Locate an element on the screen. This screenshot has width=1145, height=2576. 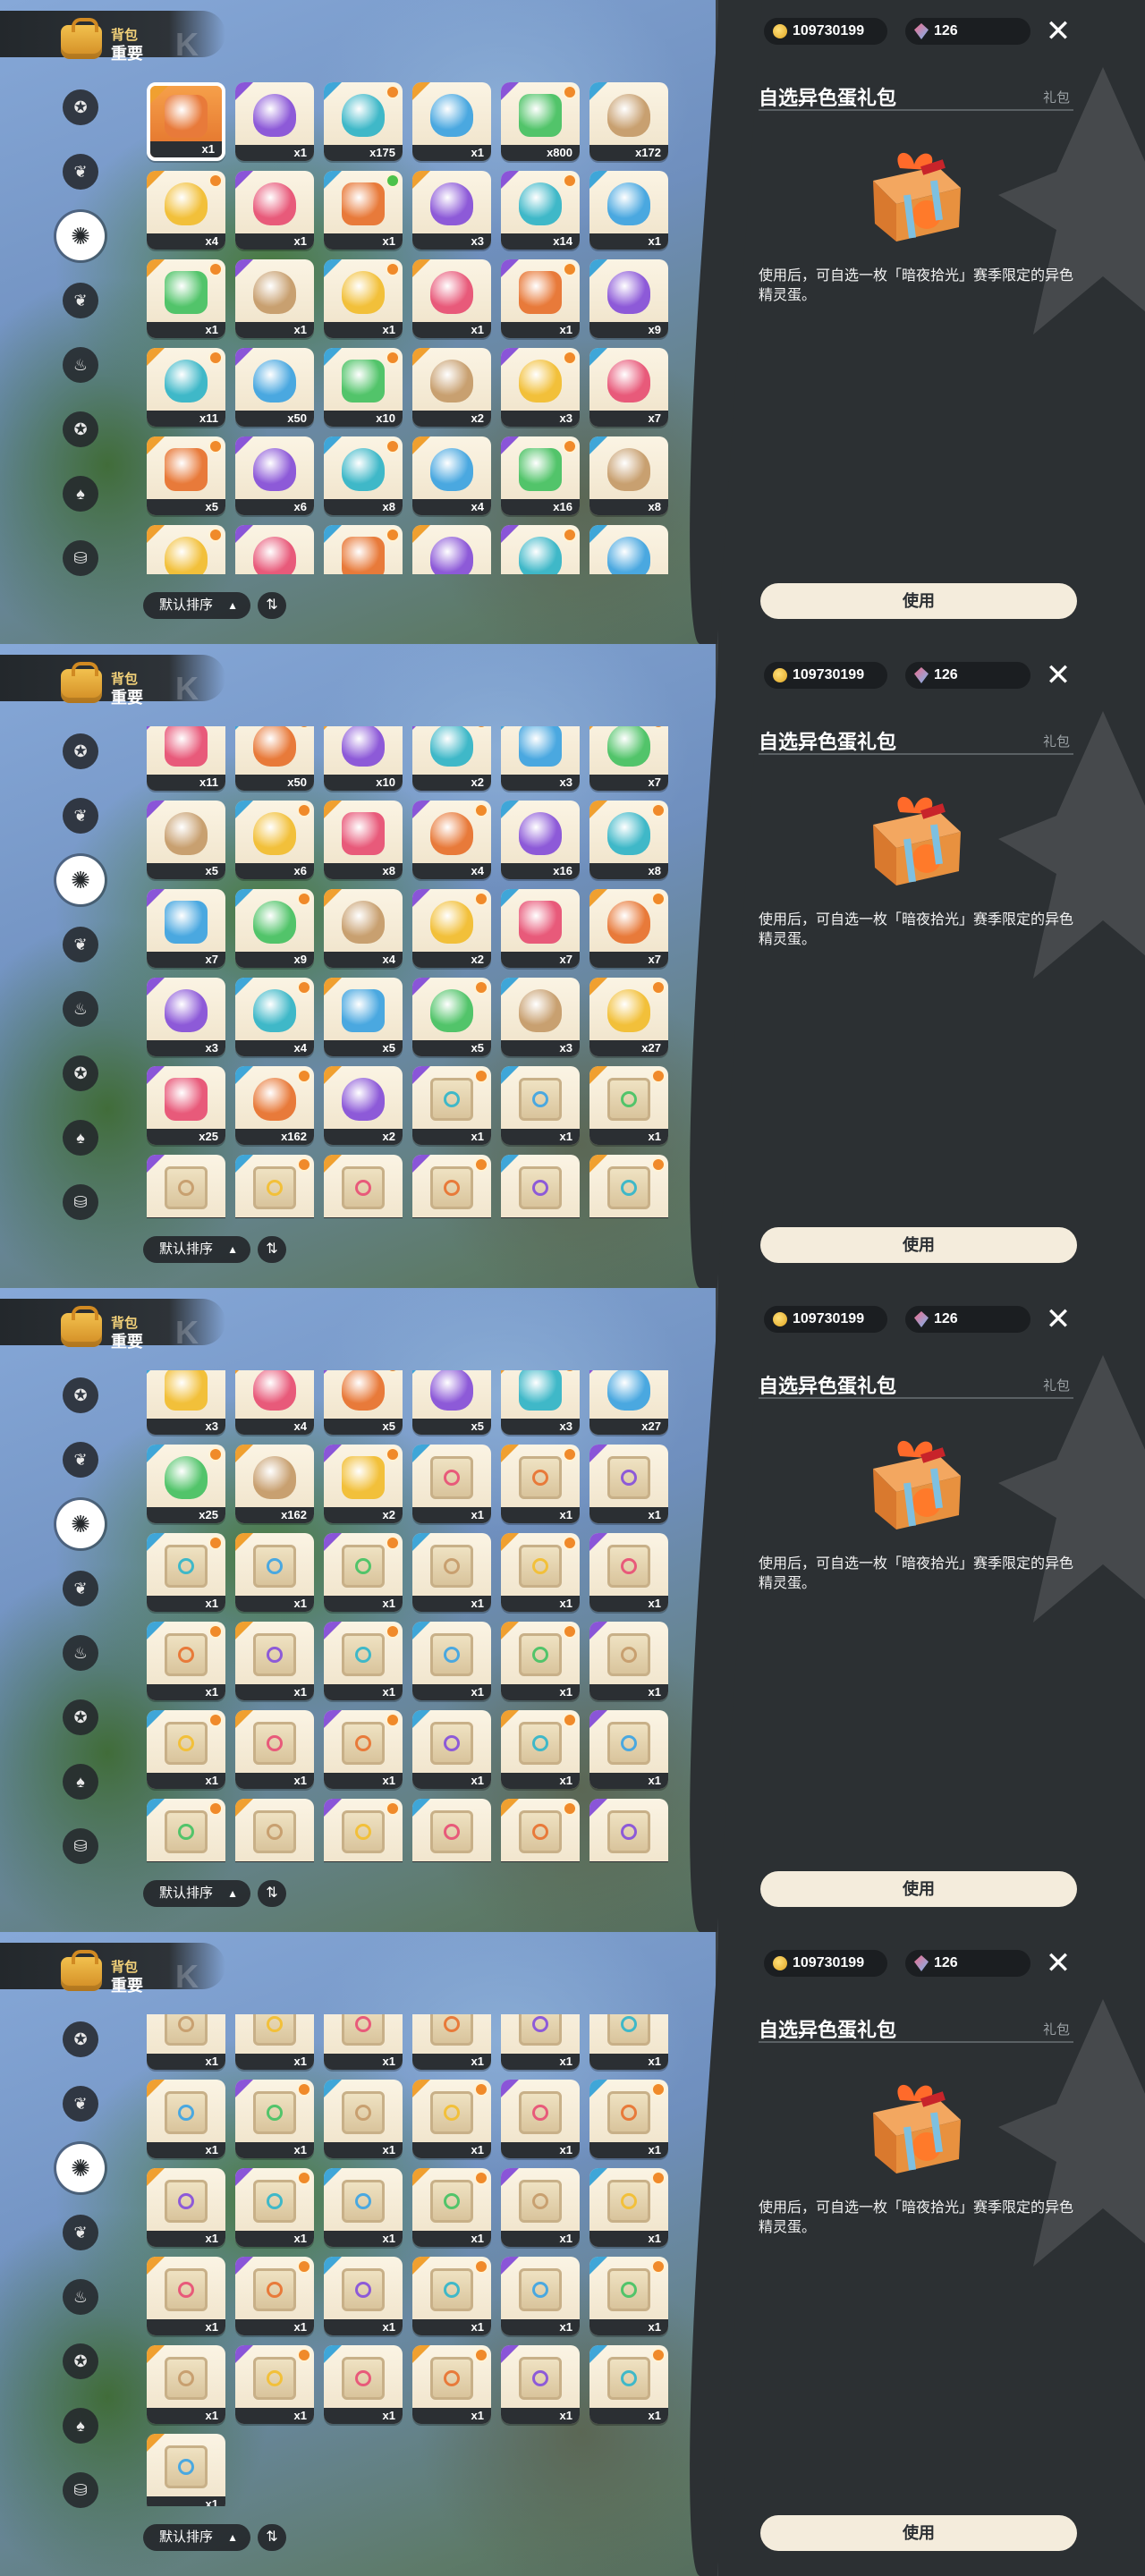
inventory-item: x800 is located at coordinates (540, 121).